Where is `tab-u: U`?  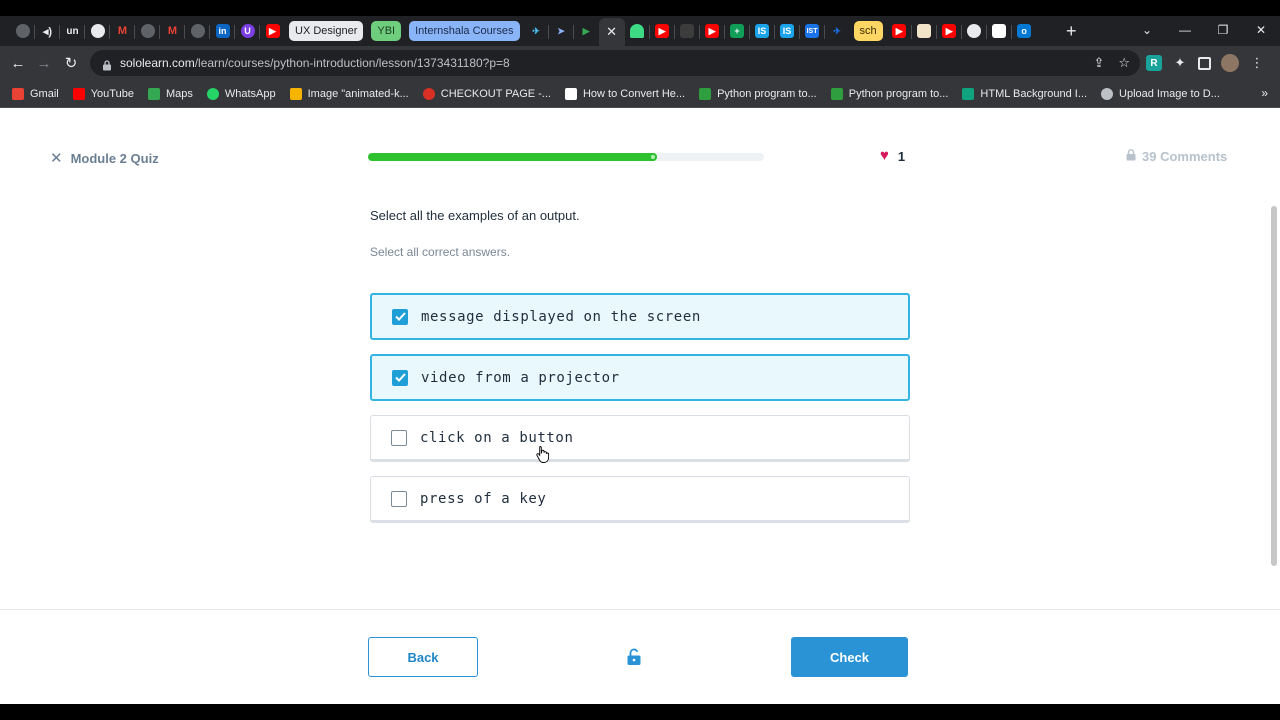
tab-u: U is located at coordinates (247, 31).